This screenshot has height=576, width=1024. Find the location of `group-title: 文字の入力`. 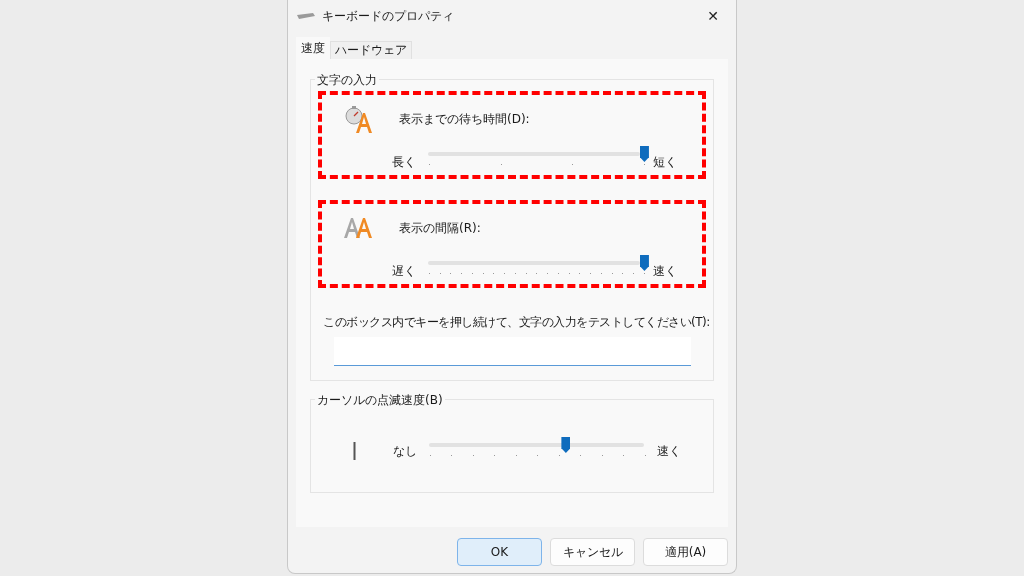

group-title: 文字の入力 is located at coordinates (347, 80).